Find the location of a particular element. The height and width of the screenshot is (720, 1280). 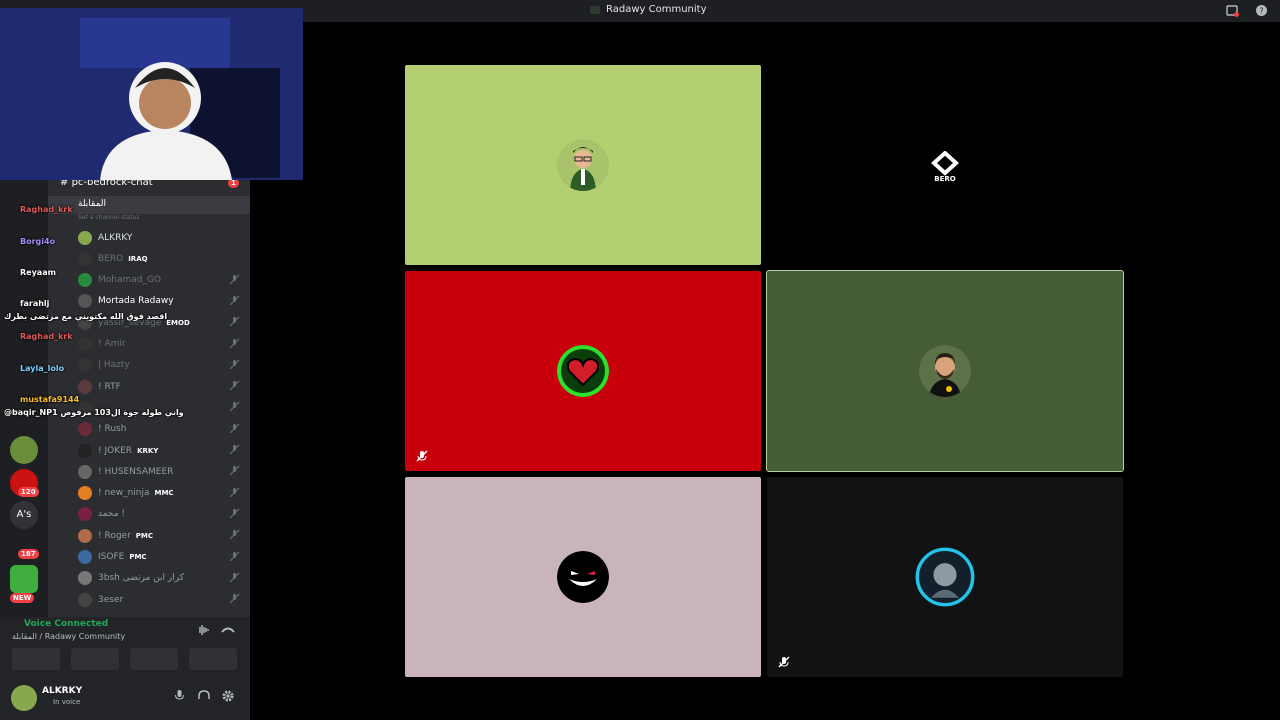

video-off-button is located at coordinates (36, 659).